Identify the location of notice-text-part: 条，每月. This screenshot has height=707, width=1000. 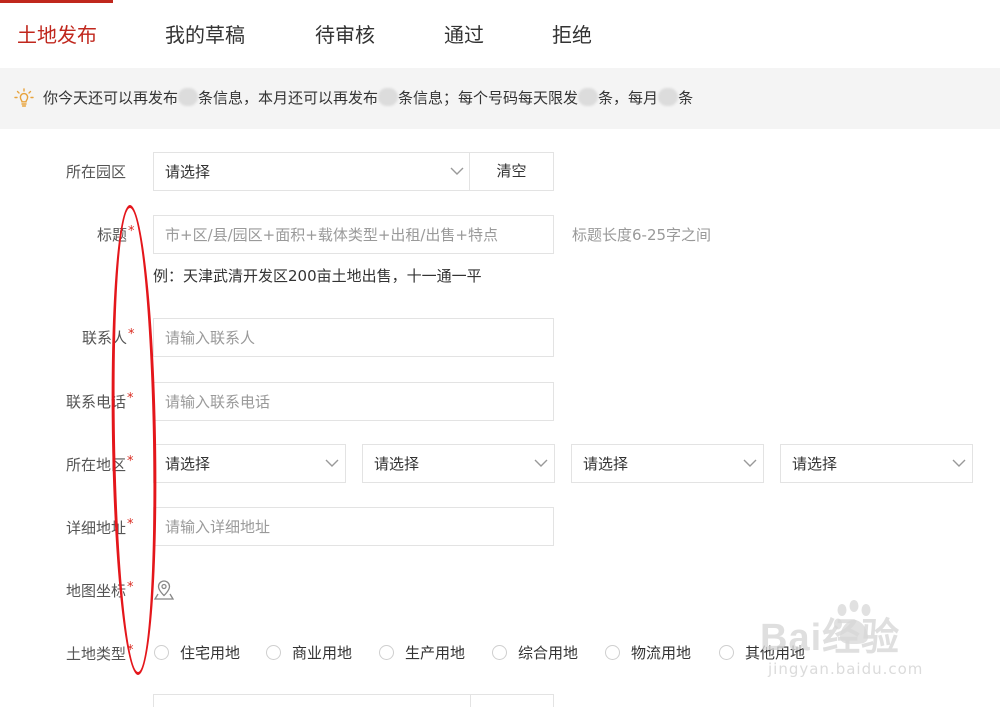
(628, 98).